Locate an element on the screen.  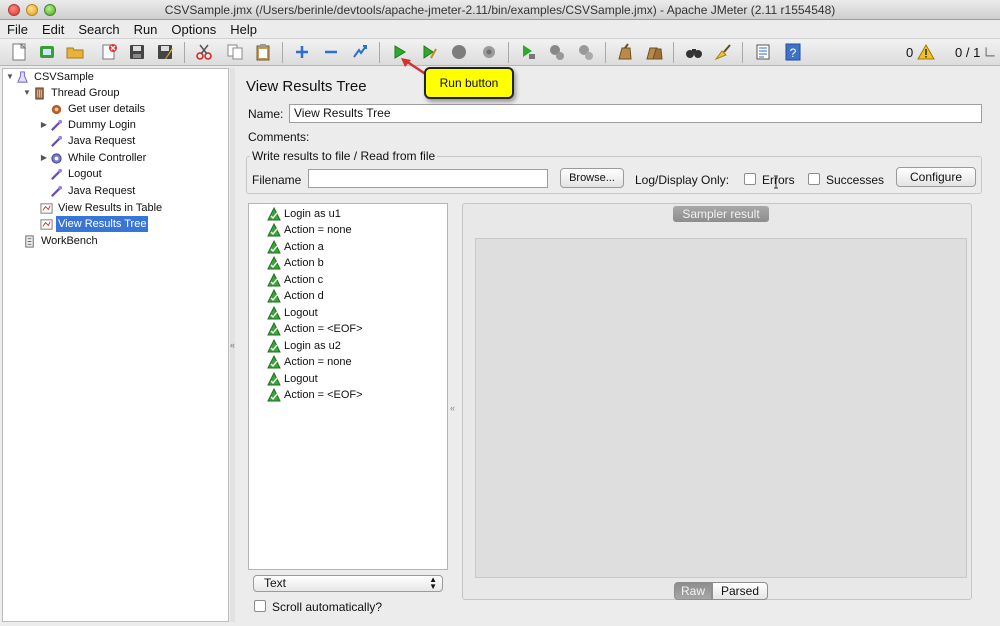
tree-item-logout: Logout is located at coordinates (76, 174).